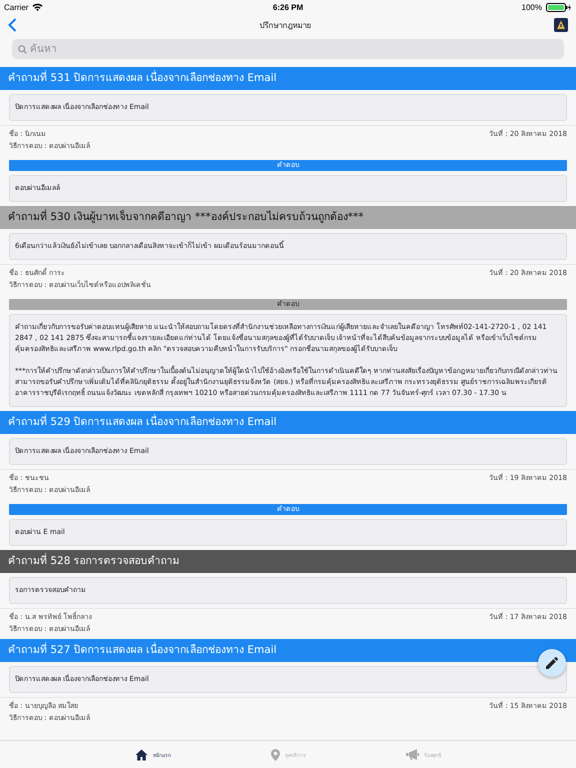  What do you see at coordinates (288, 650) in the screenshot?
I see `question-header: คำถามที่ 527 ปิดการแสดงผล เนื่องจากเลือกช่องทาง Email` at bounding box center [288, 650].